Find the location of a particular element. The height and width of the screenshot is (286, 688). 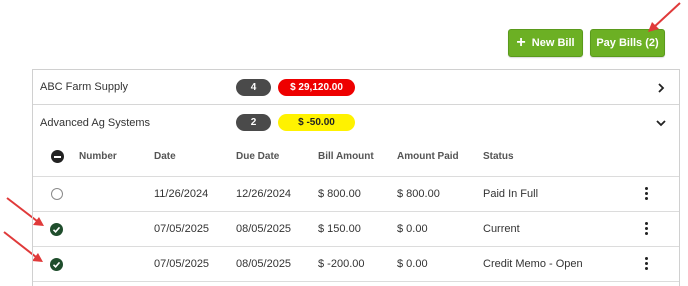

new-bill-button: + New Bill is located at coordinates (545, 43).